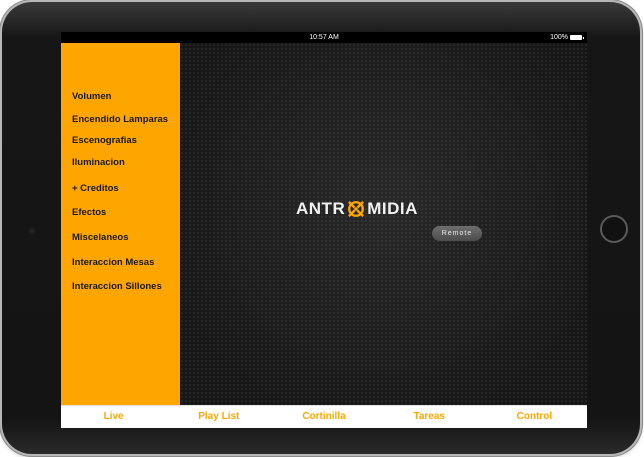 Image resolution: width=644 pixels, height=457 pixels. What do you see at coordinates (89, 212) in the screenshot?
I see `sidebar-item-efectos: Efectos` at bounding box center [89, 212].